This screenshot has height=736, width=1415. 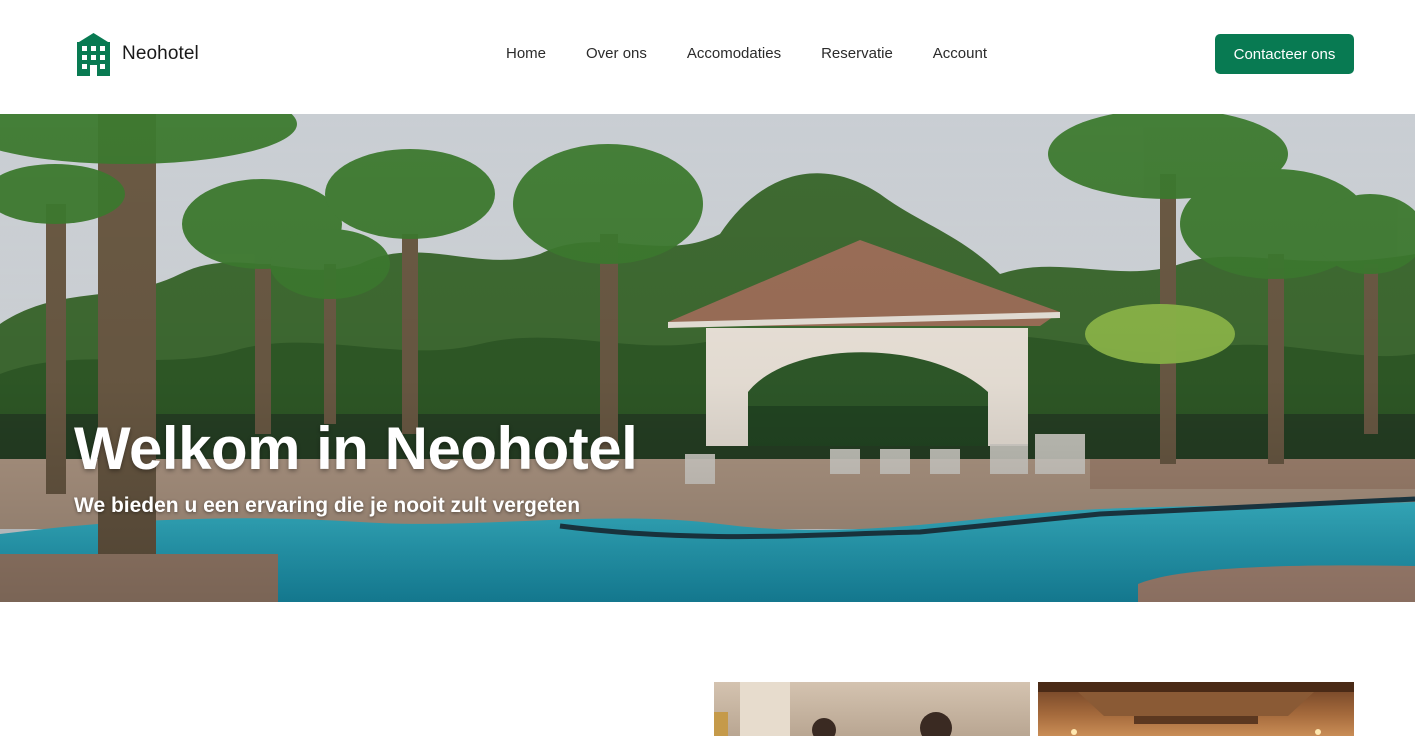 I want to click on hero-title: Welkom in Neohotel, so click(x=356, y=448).